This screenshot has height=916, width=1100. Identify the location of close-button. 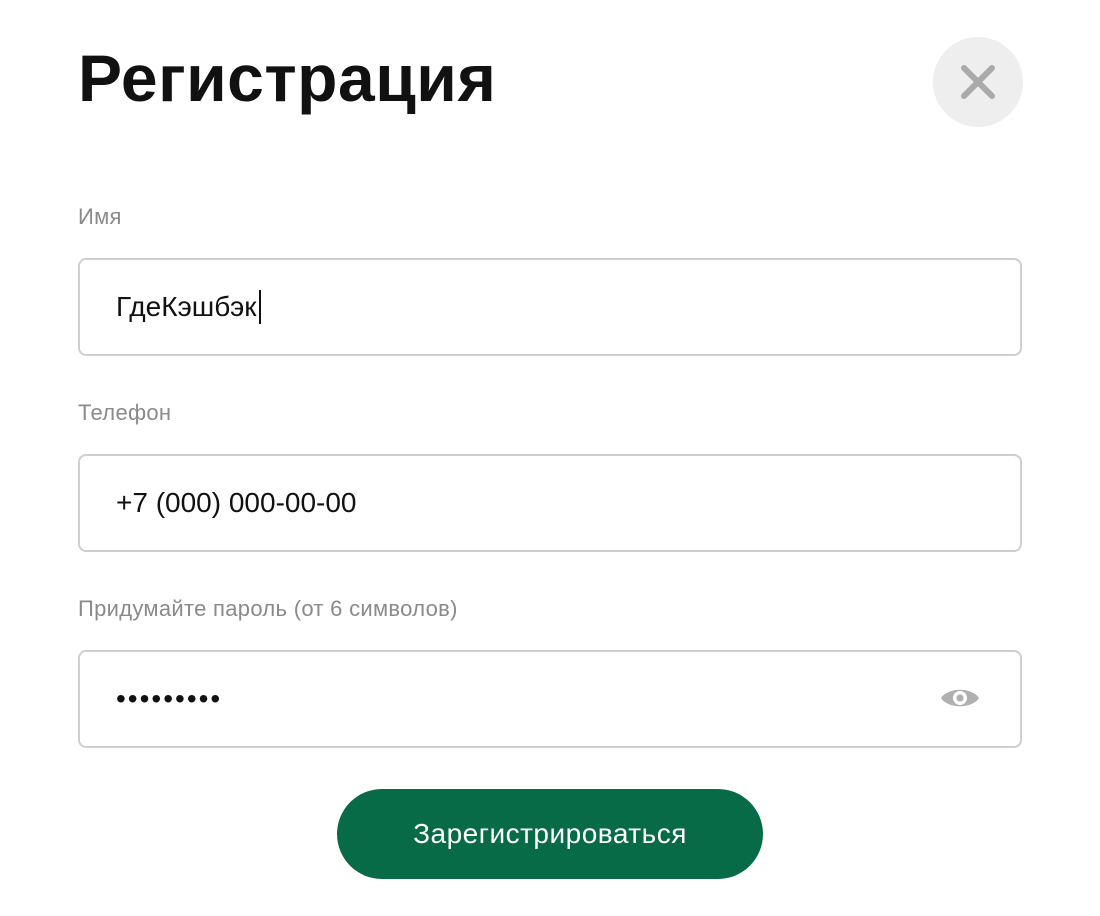
(978, 82).